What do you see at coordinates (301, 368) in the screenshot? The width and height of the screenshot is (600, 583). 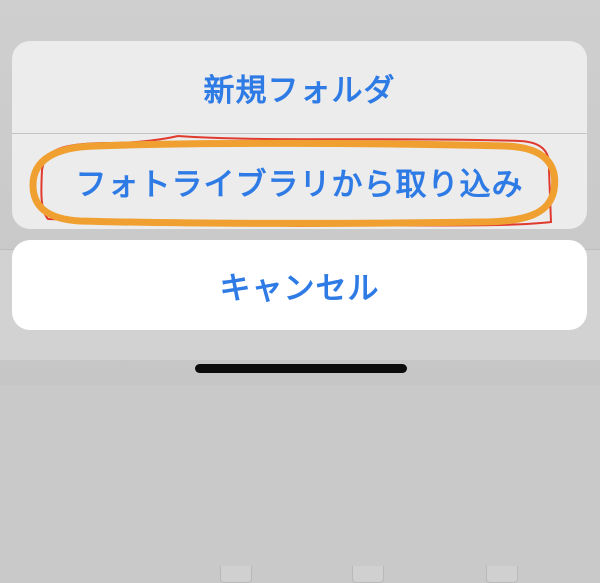 I see `home-indicator` at bounding box center [301, 368].